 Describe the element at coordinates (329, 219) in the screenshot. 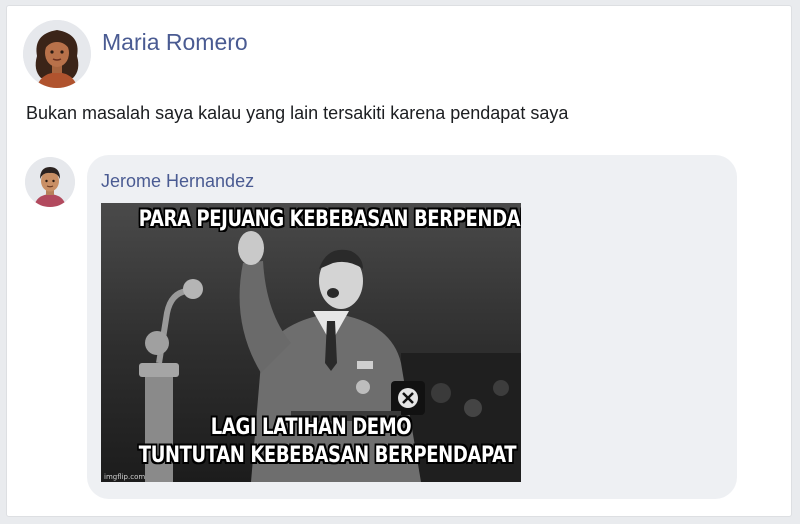

I see `meme-top-caption: PARA PEJUANG KEBEBASAN BERPENDAPAT` at that location.